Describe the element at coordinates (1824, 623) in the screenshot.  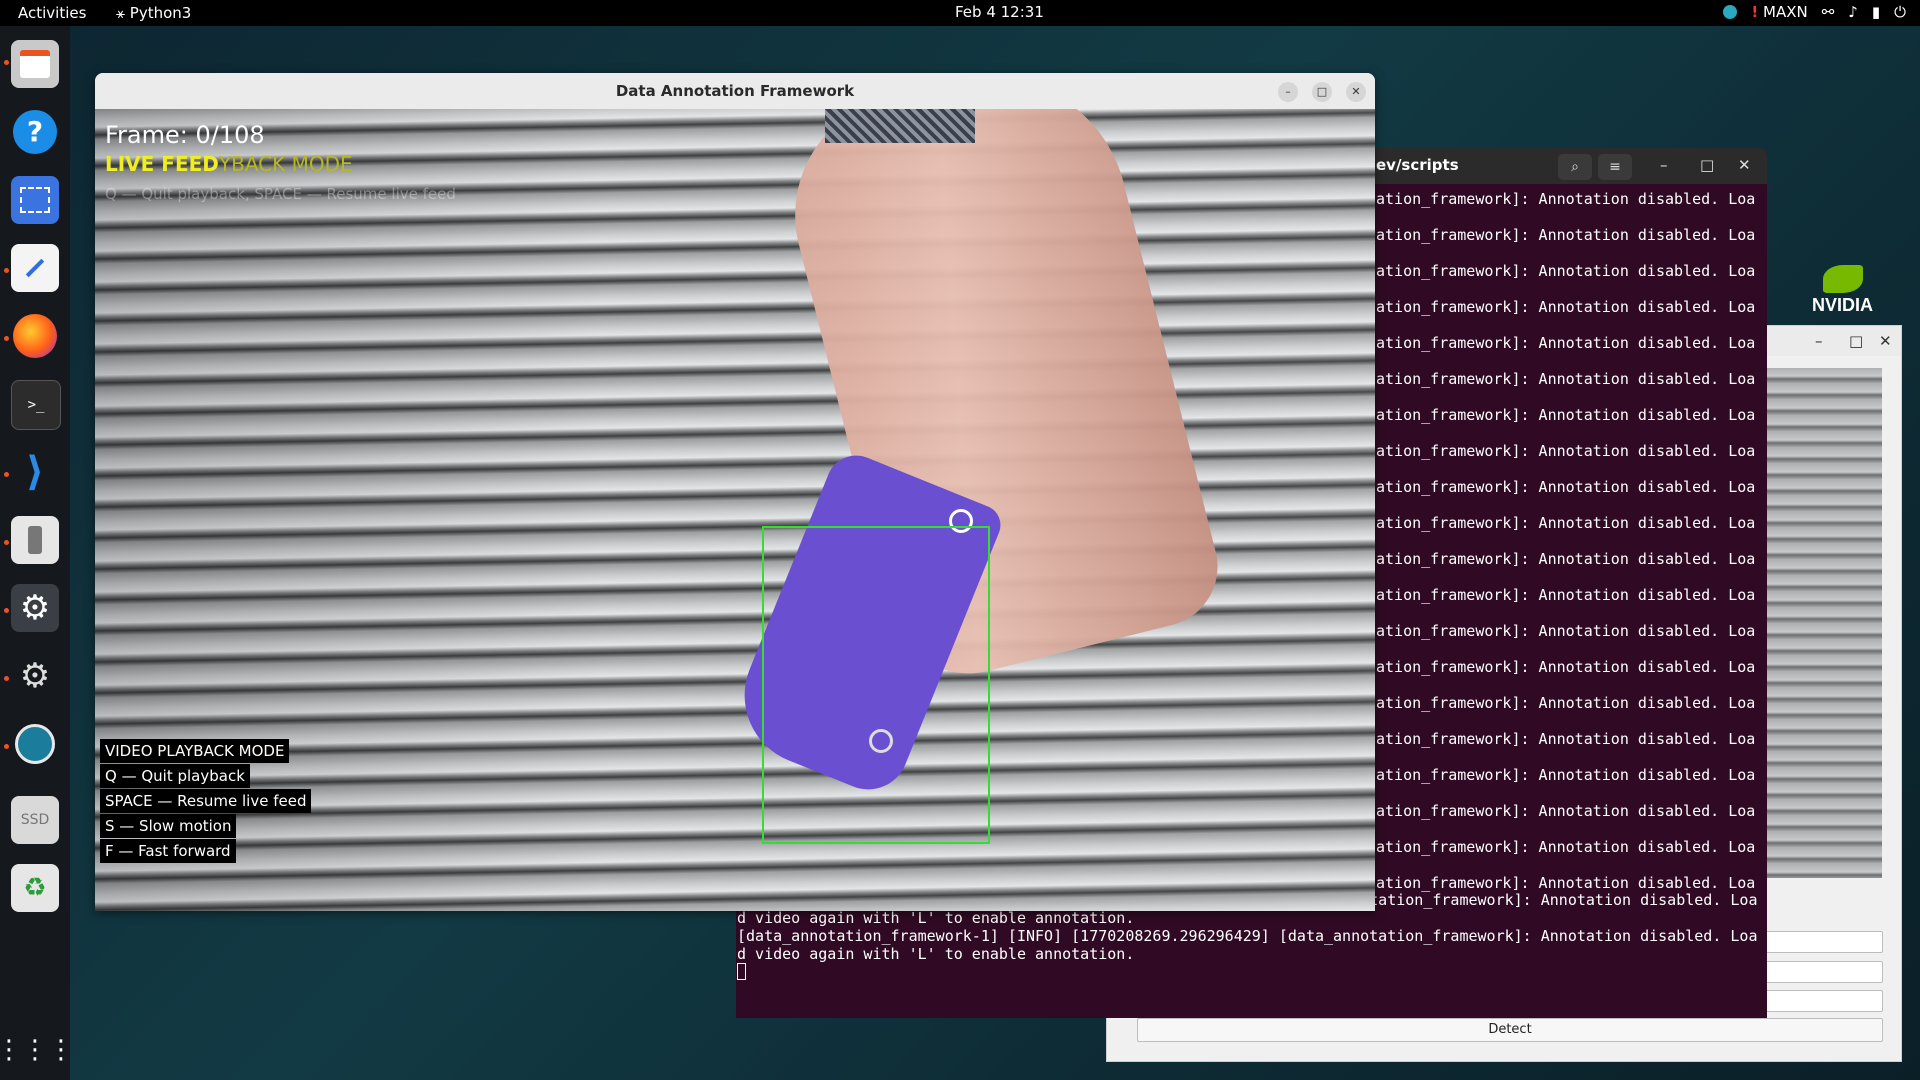
I see `preview-image` at that location.